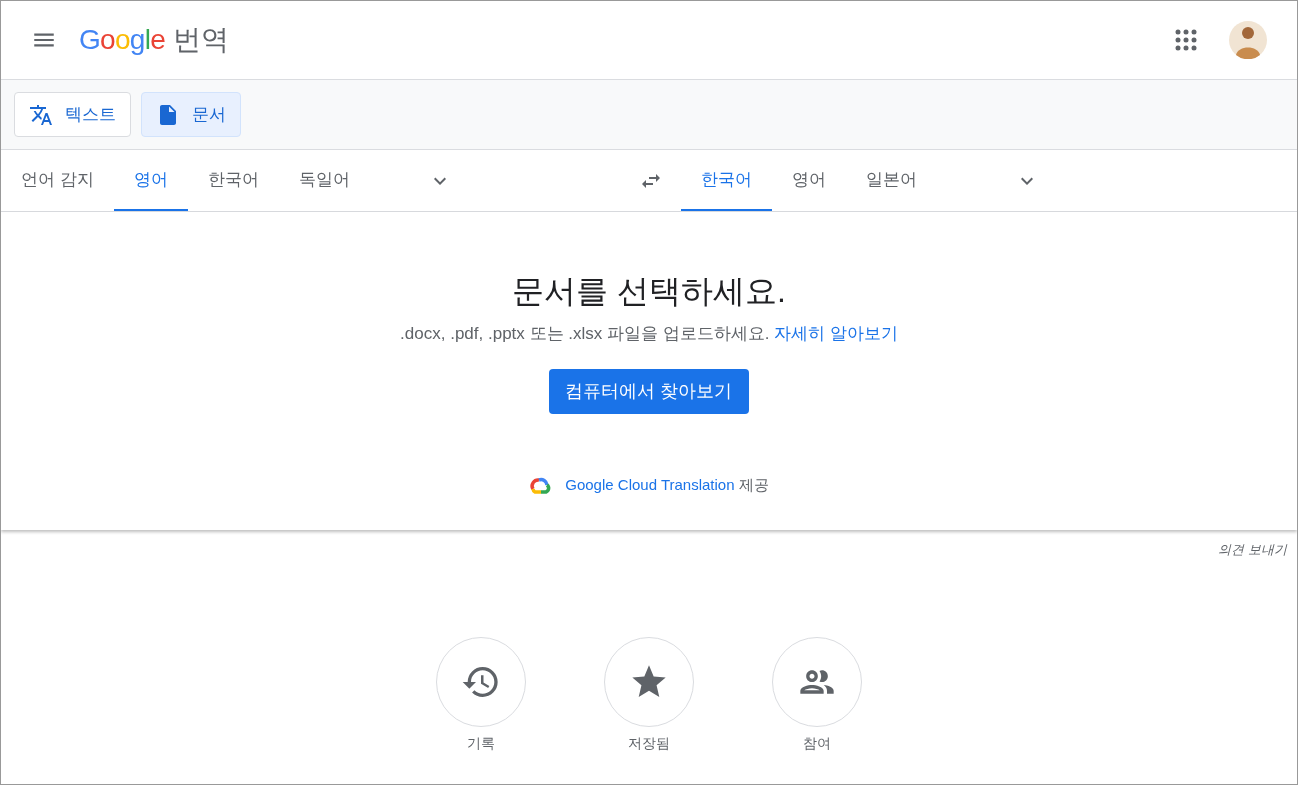 This screenshot has height=785, width=1298. I want to click on mode-tab: 텍스트, so click(72, 114).